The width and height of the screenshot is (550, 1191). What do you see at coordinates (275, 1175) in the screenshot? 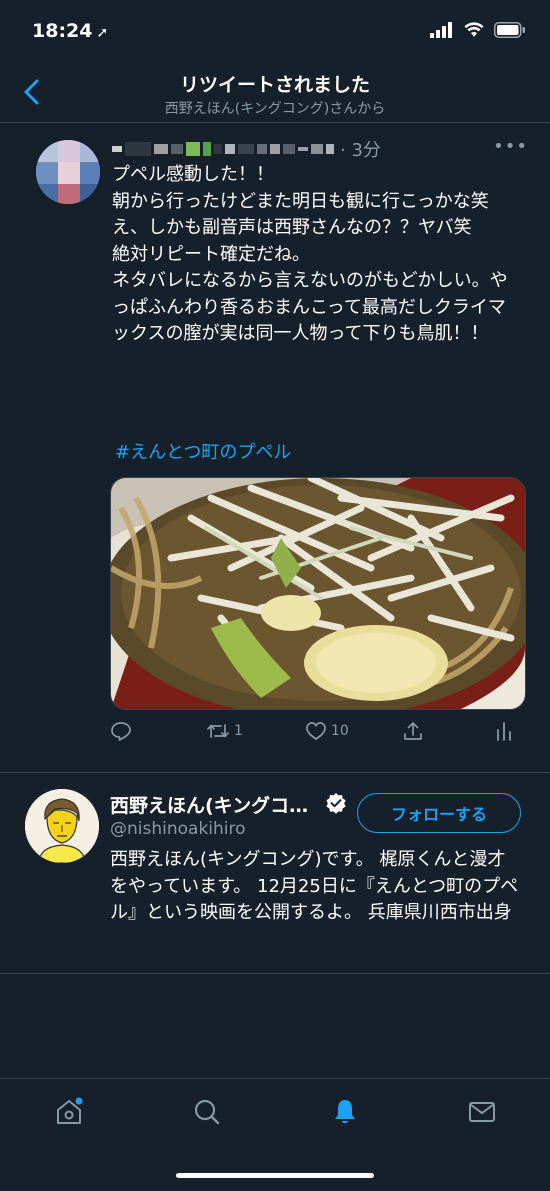
I see `home-indicator` at bounding box center [275, 1175].